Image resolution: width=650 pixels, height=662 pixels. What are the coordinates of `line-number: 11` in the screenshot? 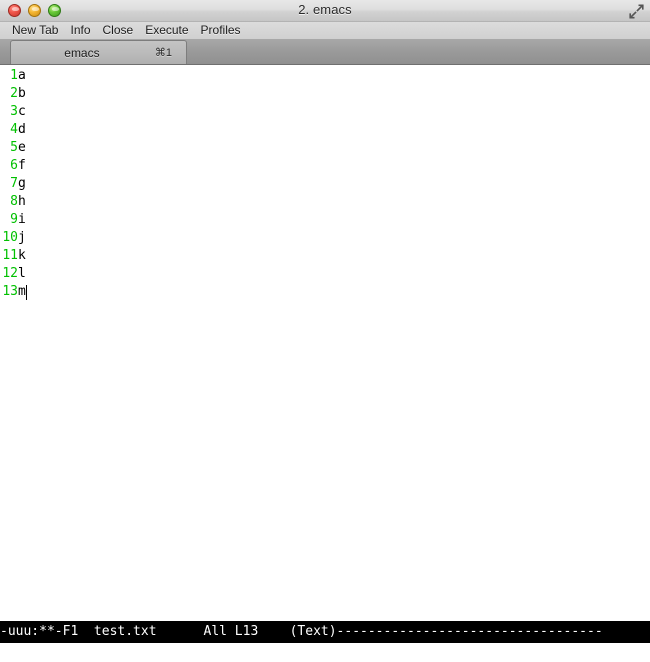 It's located at (10, 255).